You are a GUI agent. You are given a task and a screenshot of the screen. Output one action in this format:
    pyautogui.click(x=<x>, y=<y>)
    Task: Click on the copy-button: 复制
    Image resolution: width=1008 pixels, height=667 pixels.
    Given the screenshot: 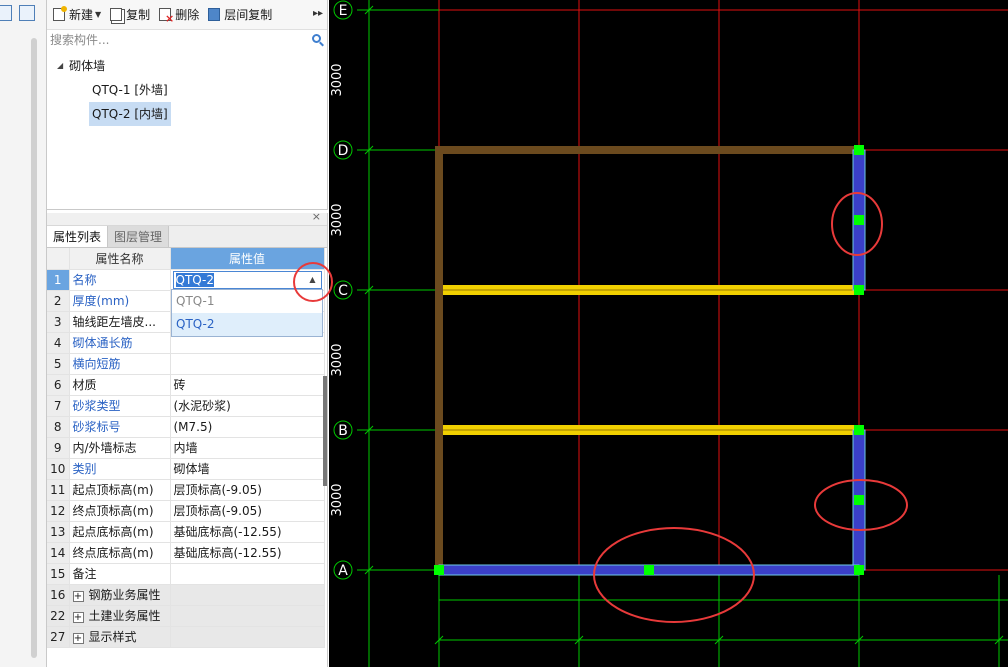 What is the action you would take?
    pyautogui.click(x=130, y=14)
    